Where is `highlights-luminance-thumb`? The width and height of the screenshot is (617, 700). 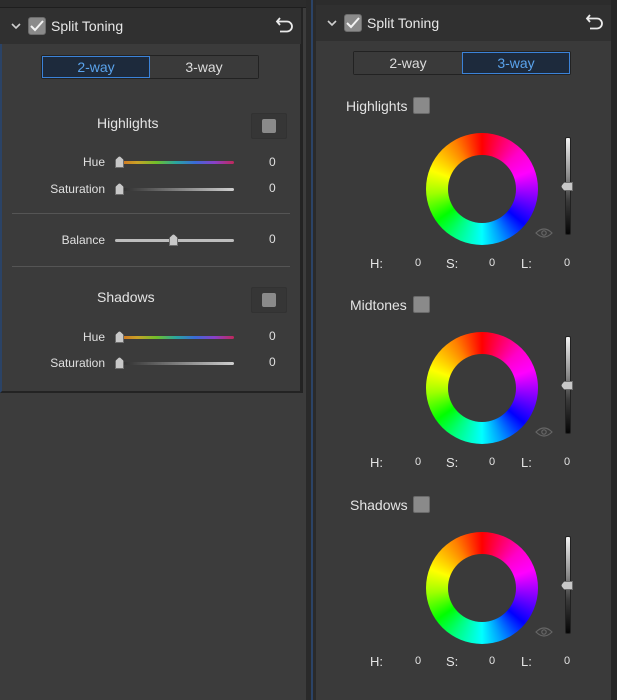 highlights-luminance-thumb is located at coordinates (567, 186).